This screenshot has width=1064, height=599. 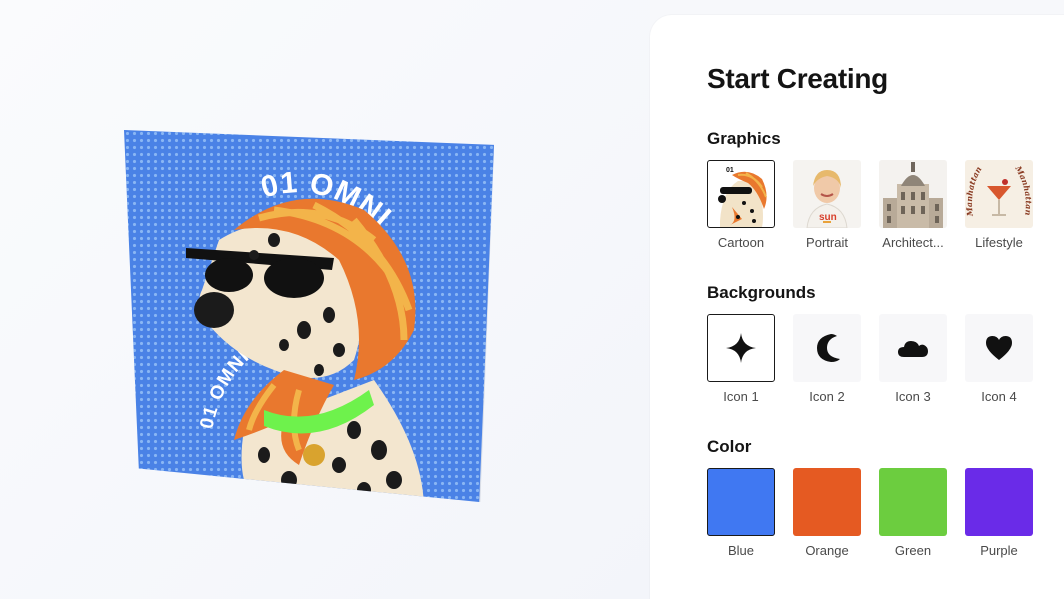 What do you see at coordinates (870, 359) in the screenshot?
I see `background-options: Icon 1 Icon 2 Icon 3 Icon 4` at bounding box center [870, 359].